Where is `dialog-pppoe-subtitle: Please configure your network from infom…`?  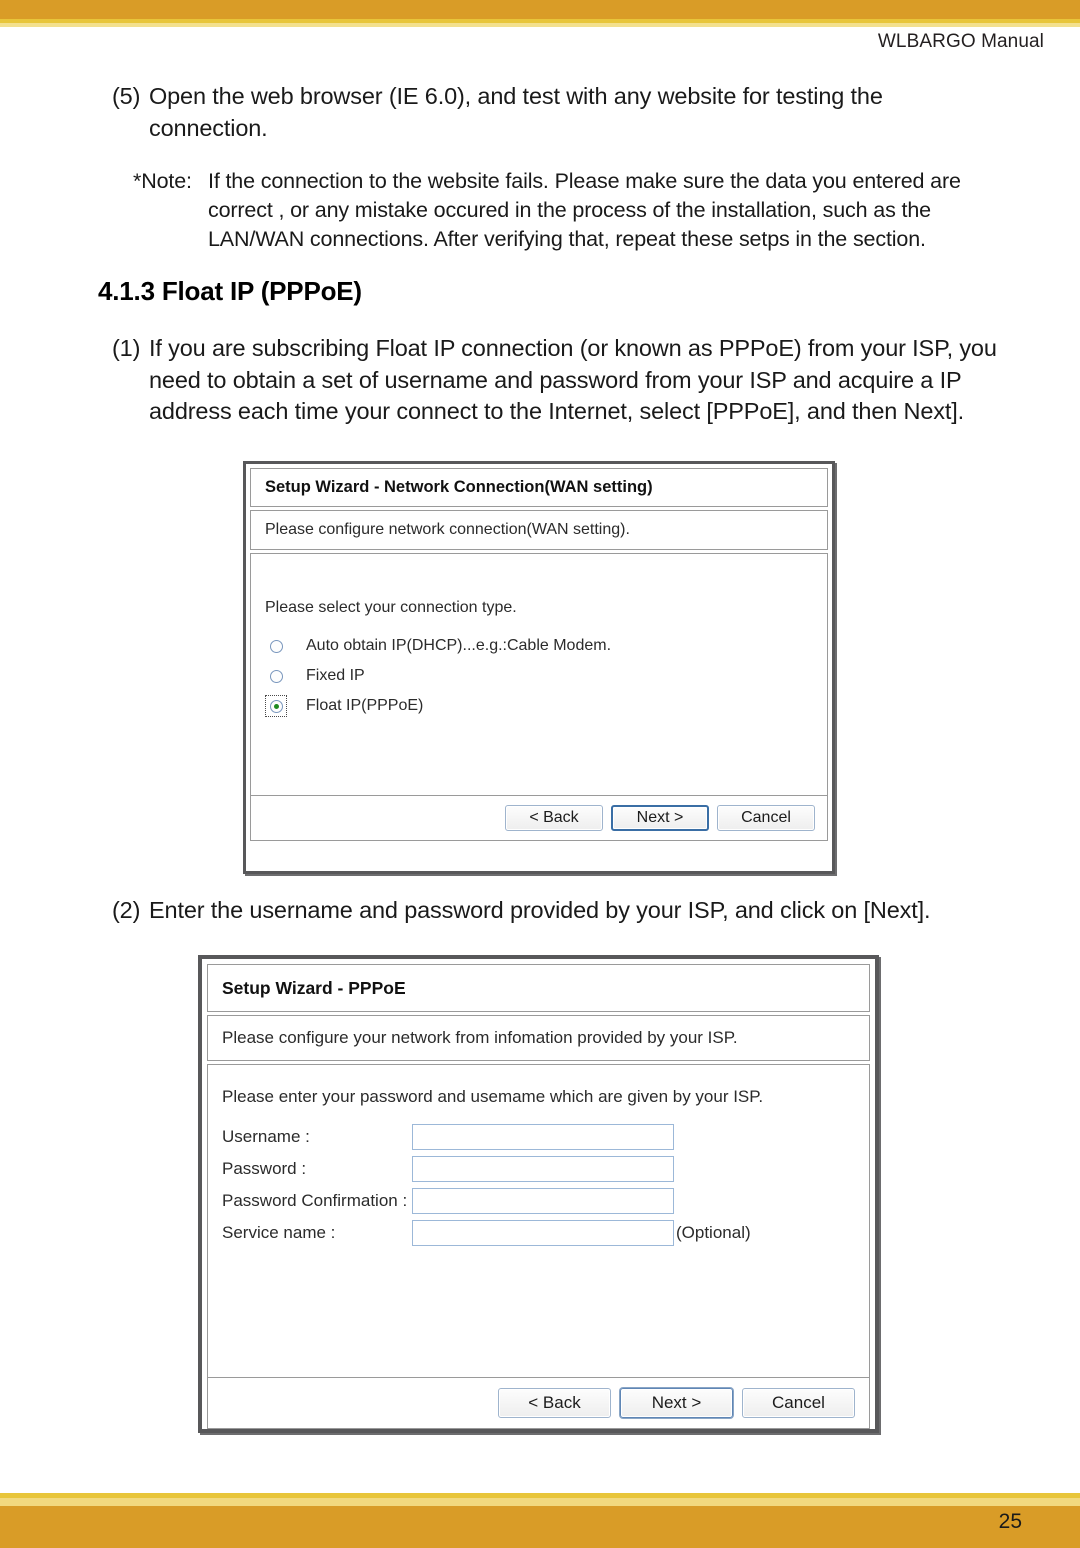
dialog-pppoe-subtitle: Please configure your network from infom… is located at coordinates (480, 1037).